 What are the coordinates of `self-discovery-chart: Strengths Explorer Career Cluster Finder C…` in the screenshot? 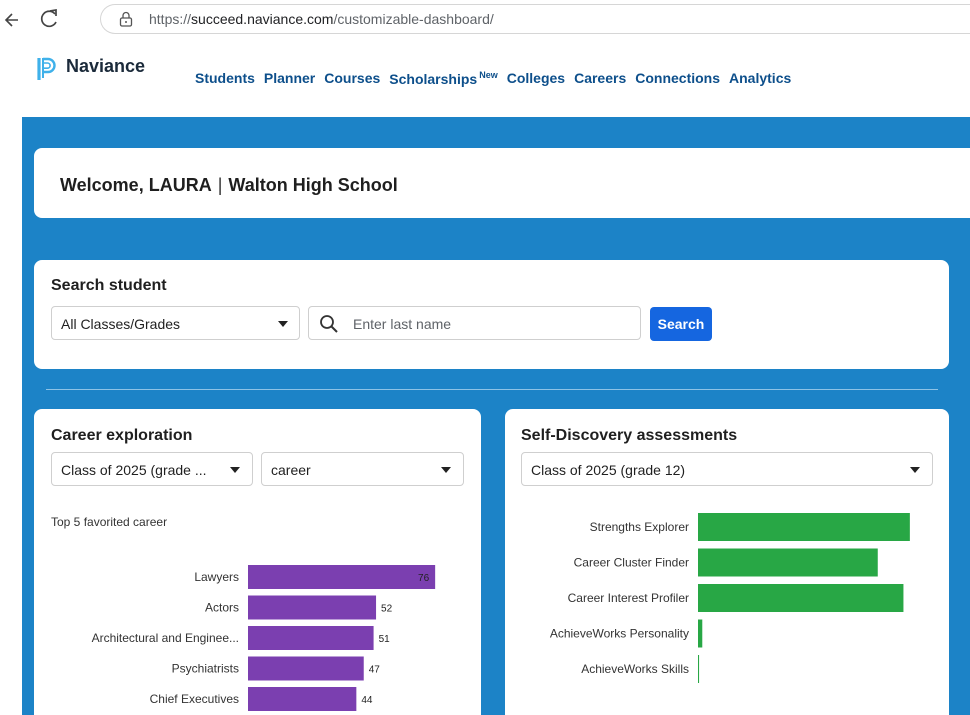 It's located at (730, 598).